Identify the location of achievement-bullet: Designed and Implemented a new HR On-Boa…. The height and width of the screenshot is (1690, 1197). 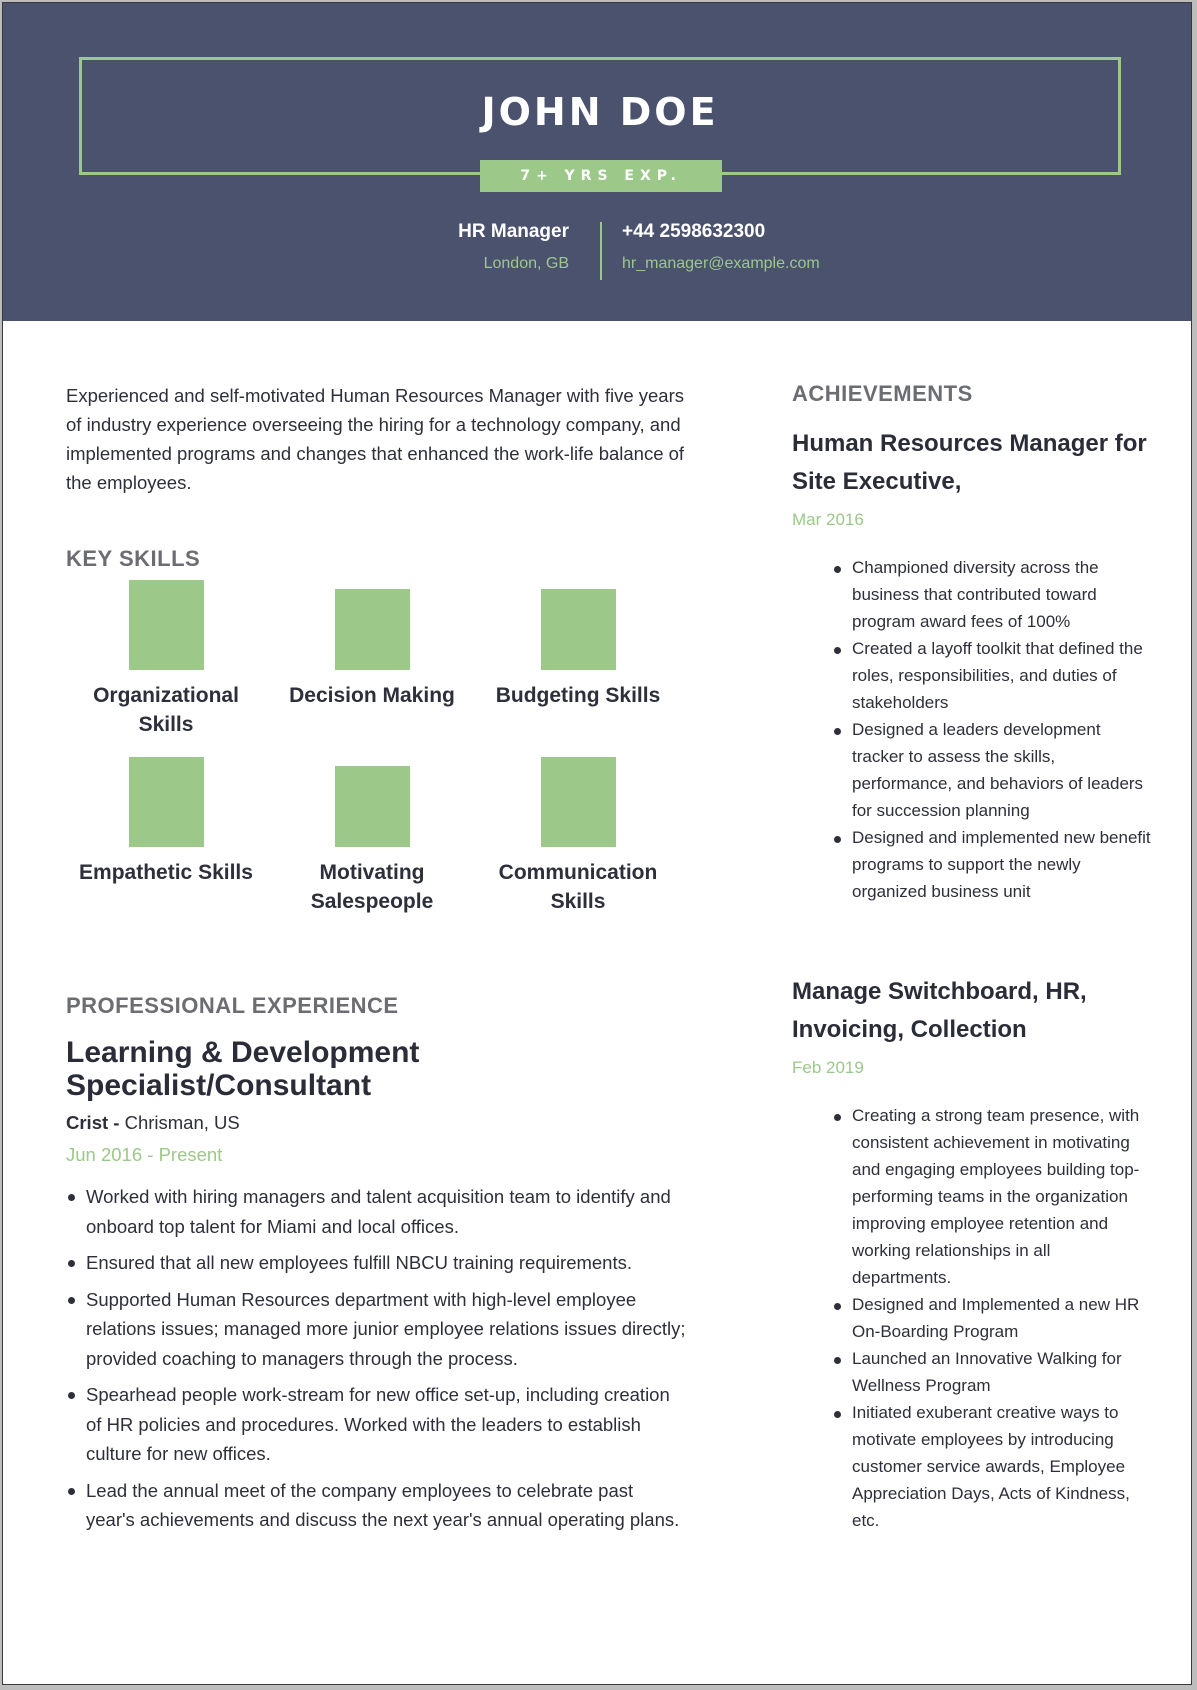
(993, 1318).